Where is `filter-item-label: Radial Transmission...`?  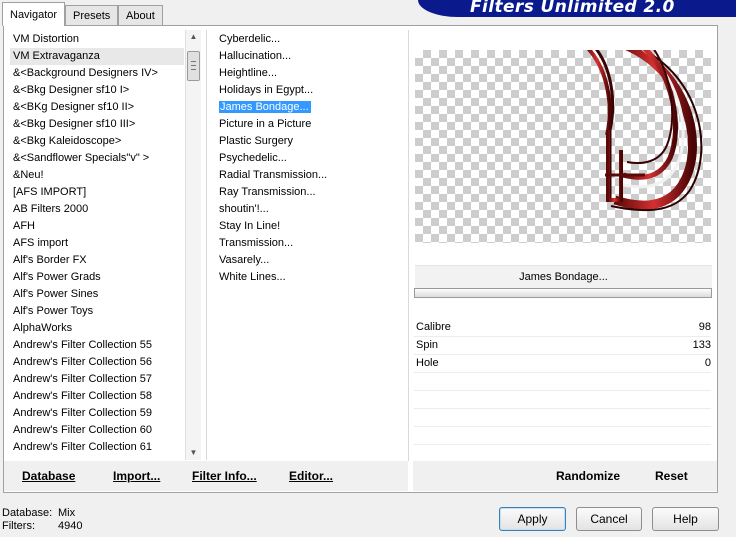 filter-item-label: Radial Transmission... is located at coordinates (273, 175).